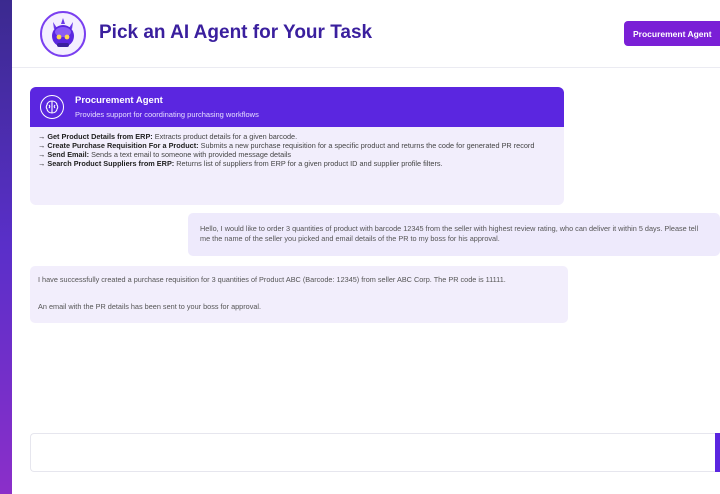  What do you see at coordinates (236, 32) in the screenshot?
I see `page-title: Pick an AI Agent for Your Task` at bounding box center [236, 32].